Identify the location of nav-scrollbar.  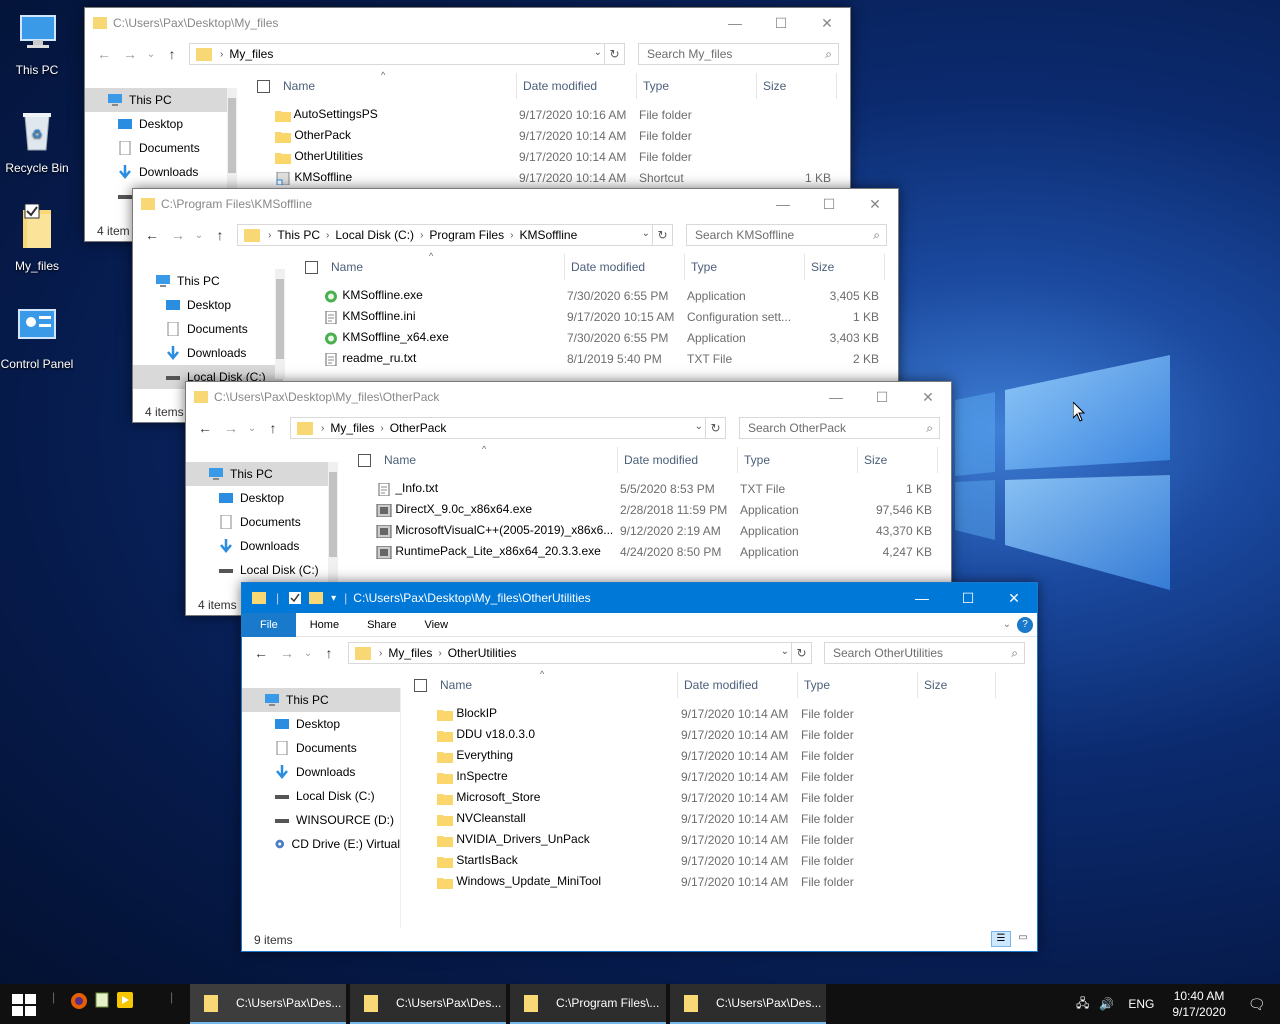
(333, 522).